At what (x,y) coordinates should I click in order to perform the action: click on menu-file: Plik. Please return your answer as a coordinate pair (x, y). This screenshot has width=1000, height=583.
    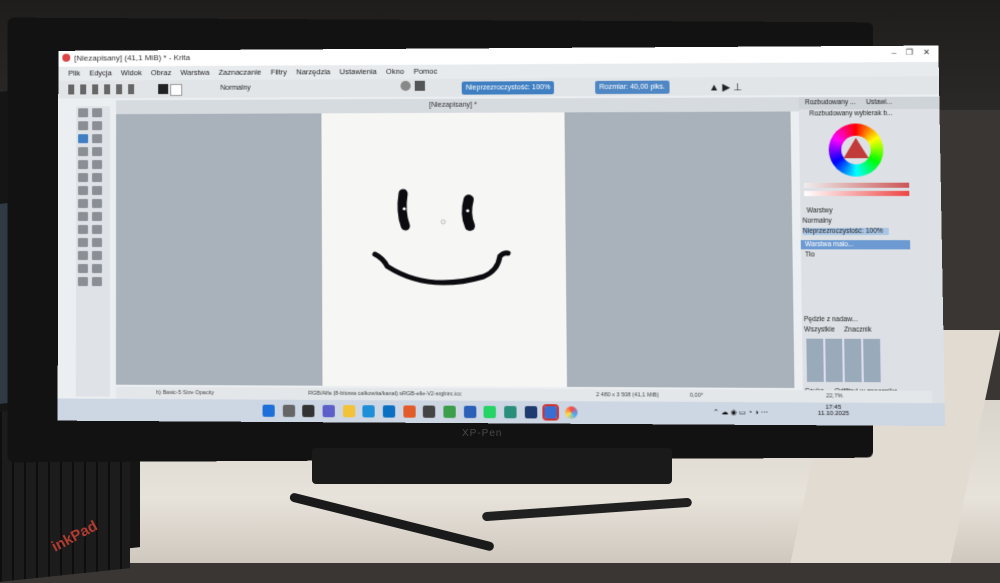
    Looking at the image, I should click on (74, 74).